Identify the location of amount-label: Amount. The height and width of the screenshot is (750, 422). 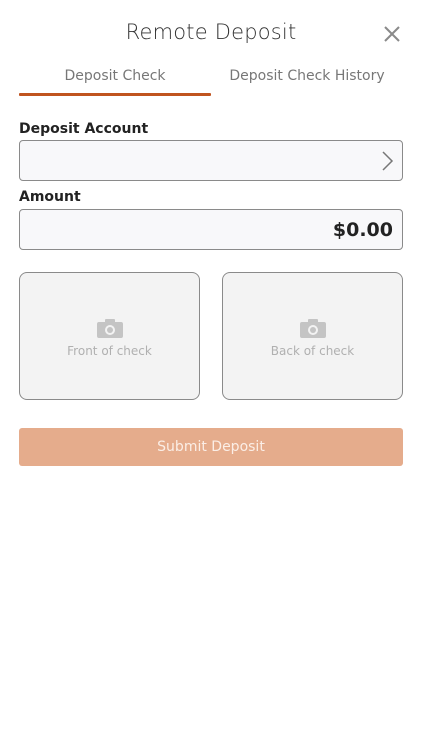
(50, 197).